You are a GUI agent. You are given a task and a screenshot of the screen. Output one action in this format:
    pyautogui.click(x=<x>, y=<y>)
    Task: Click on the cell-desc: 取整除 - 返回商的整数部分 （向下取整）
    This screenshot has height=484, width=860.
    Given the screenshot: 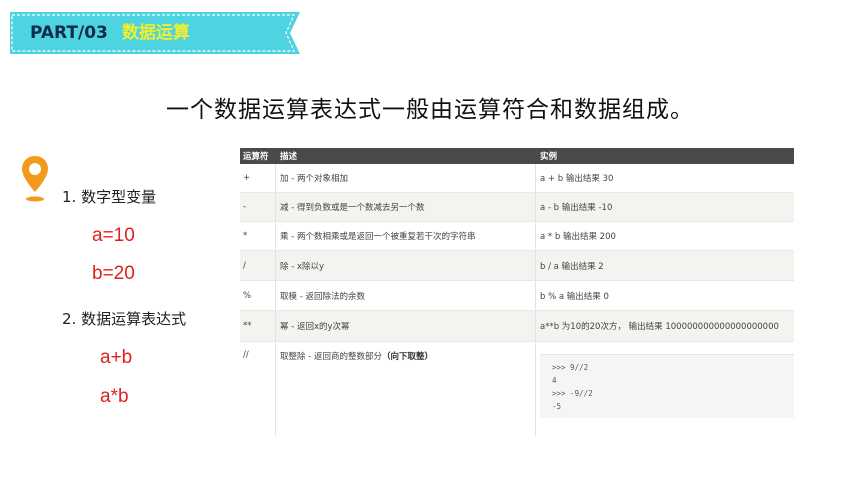 What is the action you would take?
    pyautogui.click(x=406, y=389)
    